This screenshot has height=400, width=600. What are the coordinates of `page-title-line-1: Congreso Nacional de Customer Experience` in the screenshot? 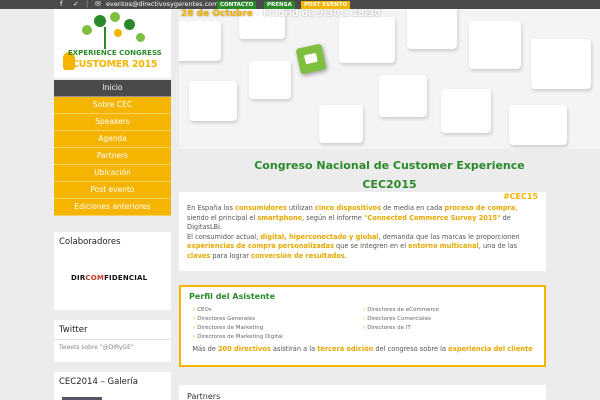 It's located at (389, 165).